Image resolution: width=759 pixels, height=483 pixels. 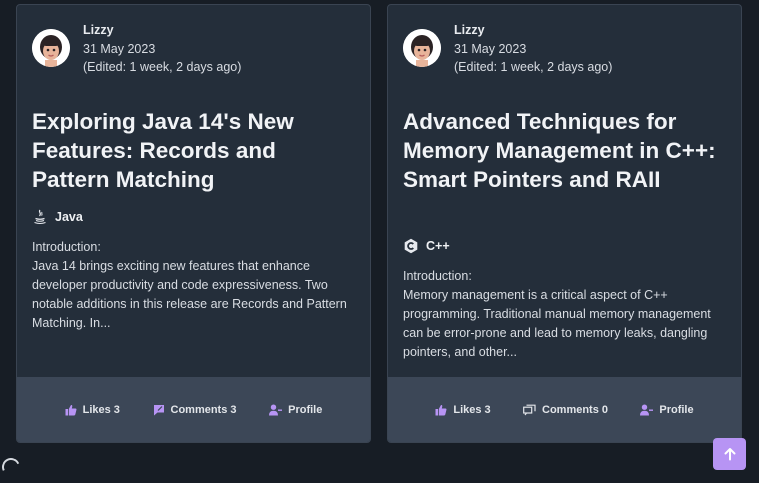 I want to click on post-tag: Java, so click(x=57, y=217).